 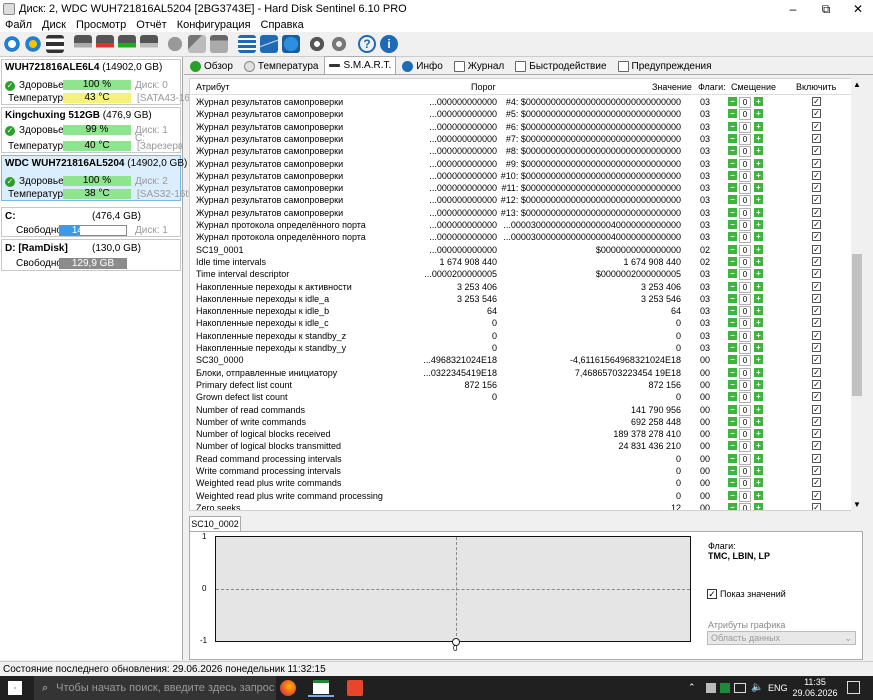 I want to click on tab-performance: Быстродействие, so click(x=560, y=66).